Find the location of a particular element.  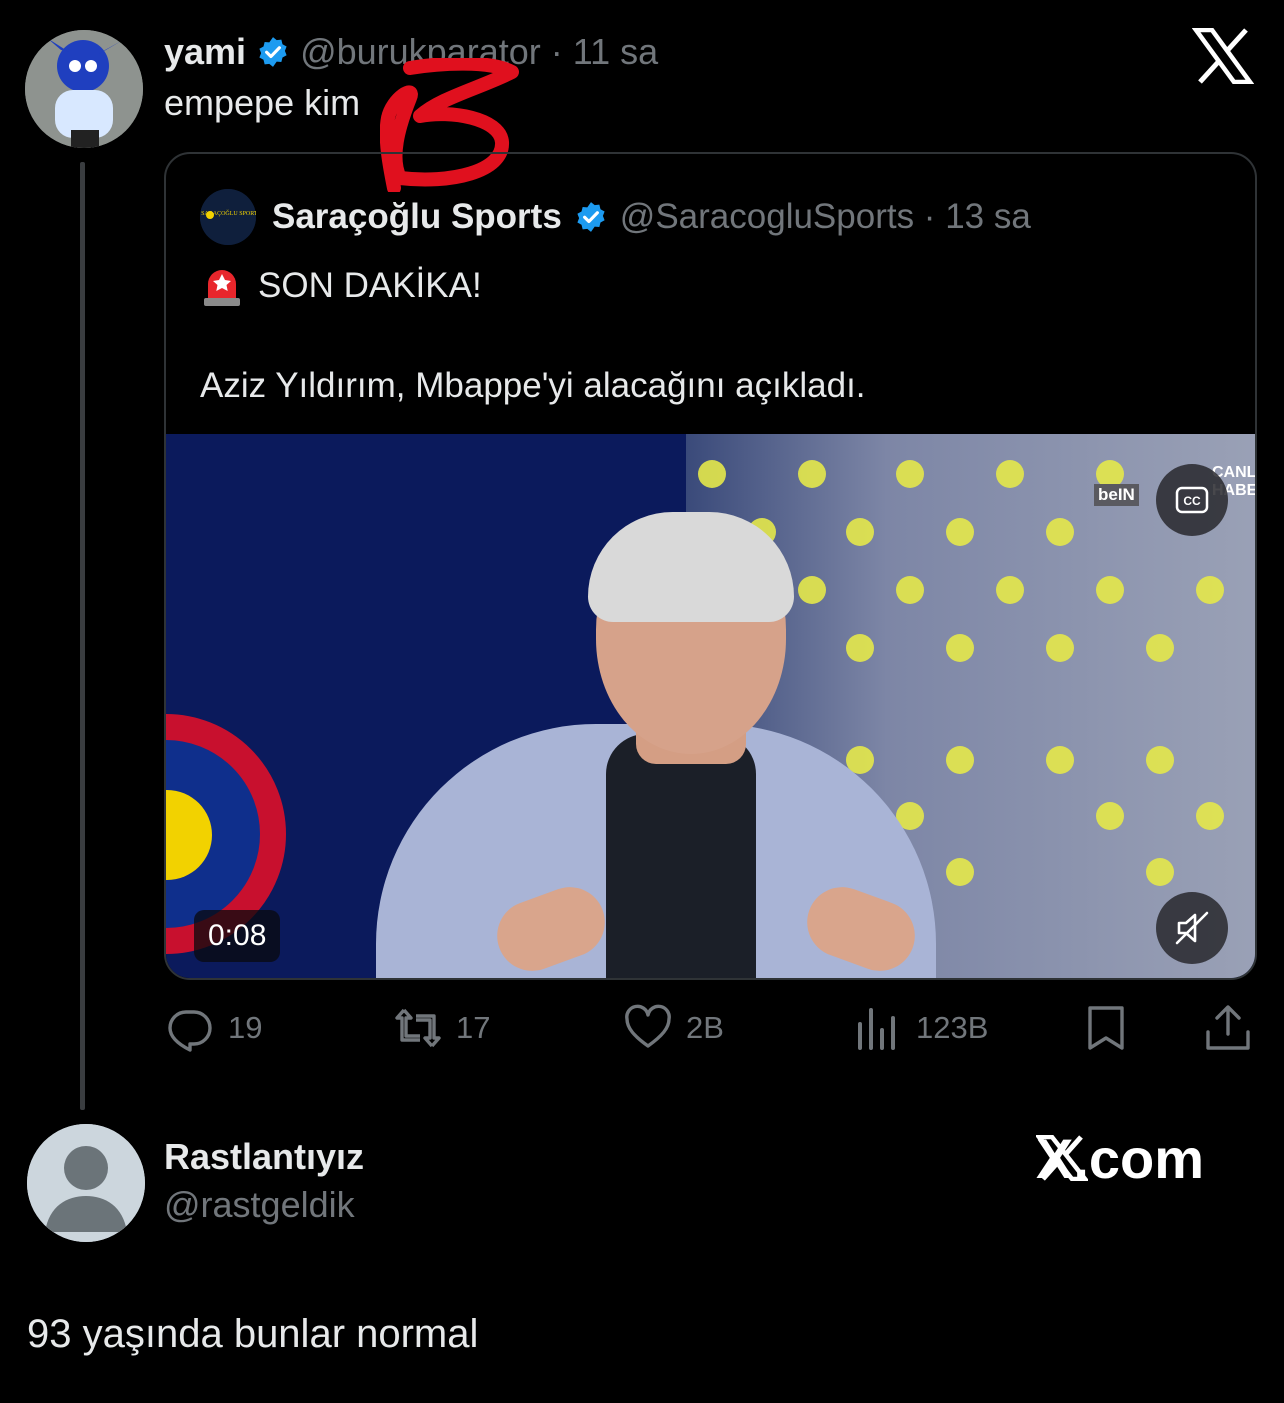

captions-button: CC is located at coordinates (1192, 500).